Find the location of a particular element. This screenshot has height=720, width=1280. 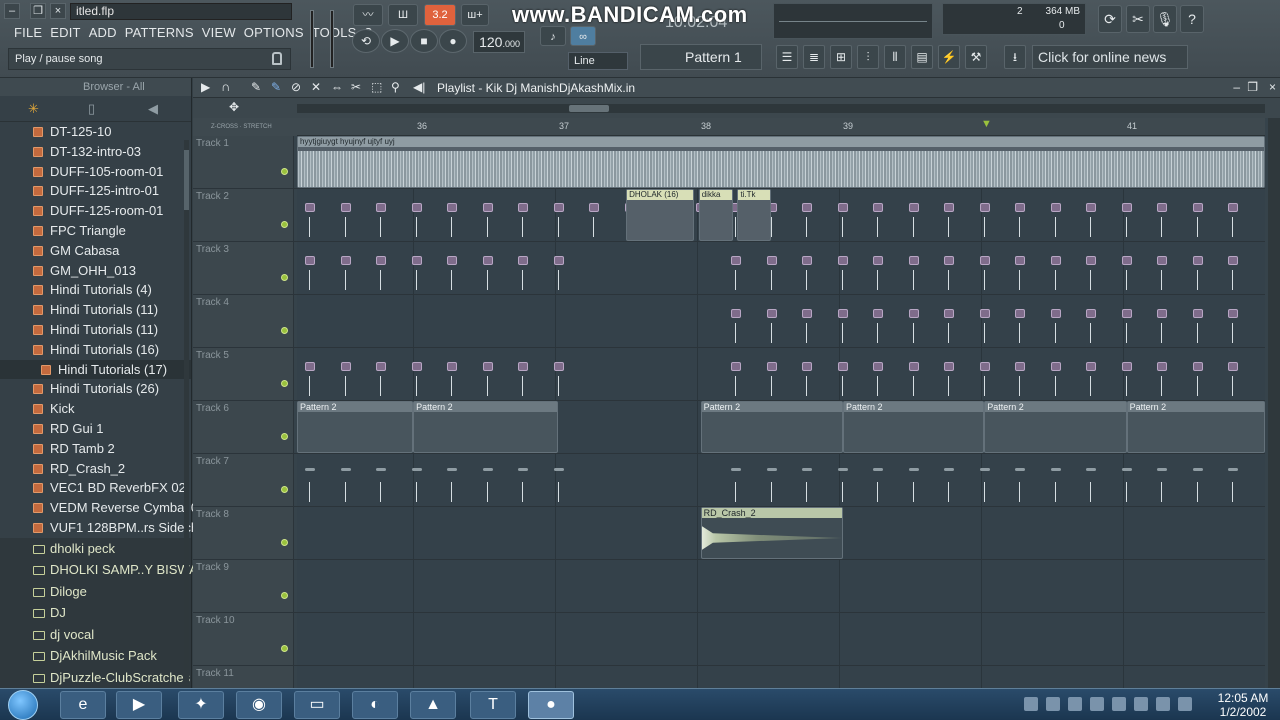

playlist-clip: Pattern 2 is located at coordinates (771, 427).